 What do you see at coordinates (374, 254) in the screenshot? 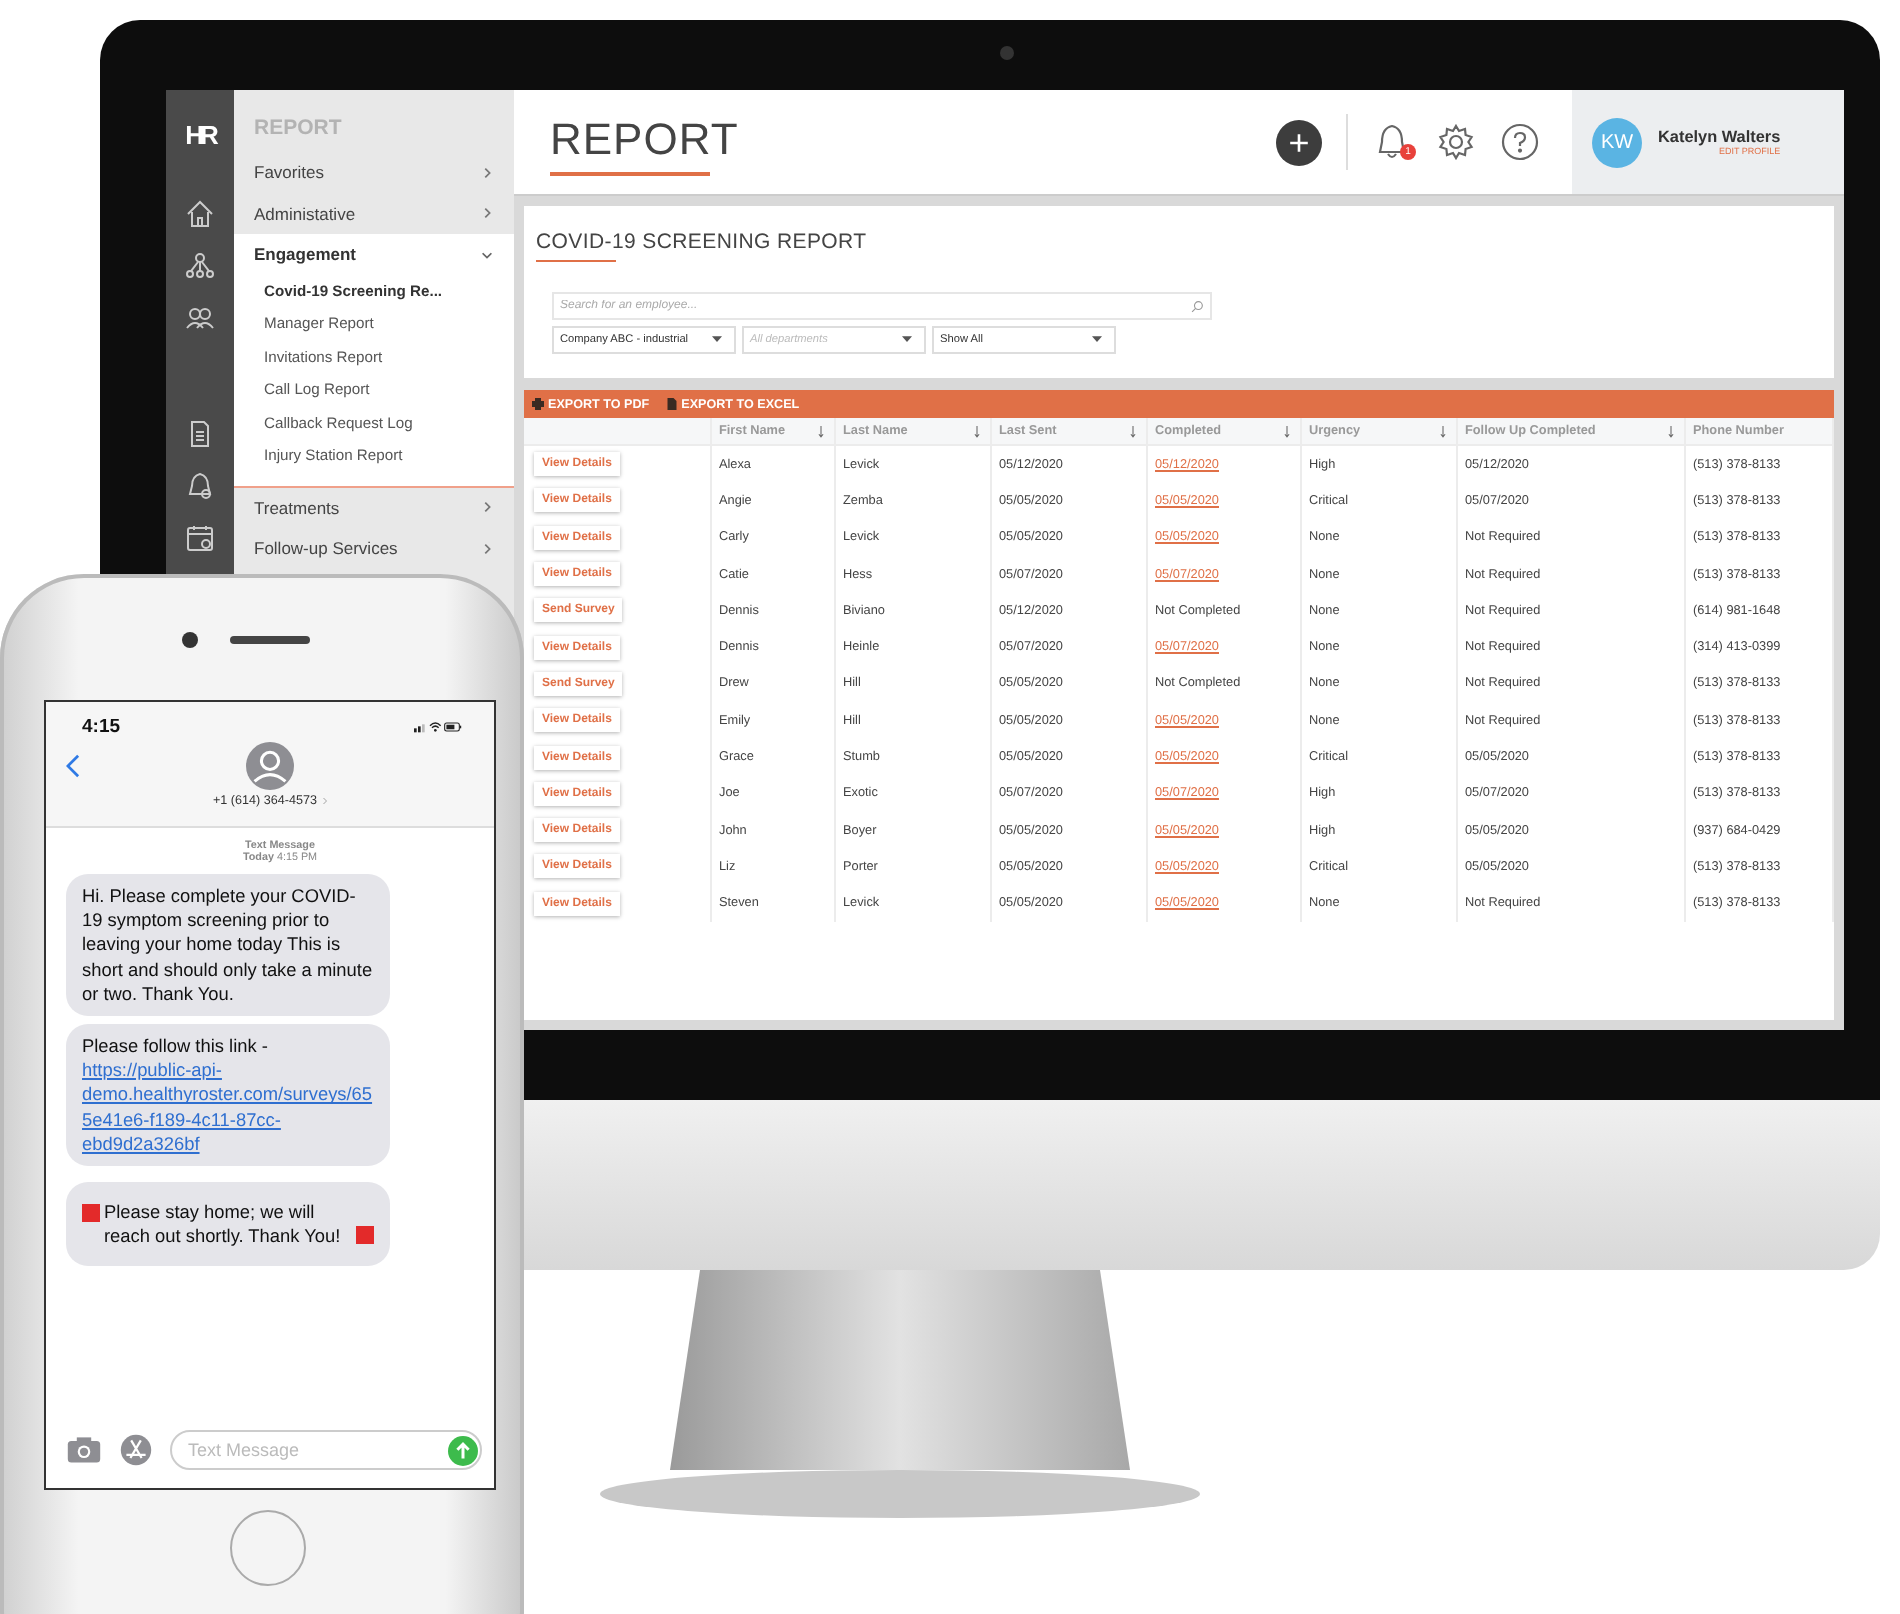
I see `sidebar-section: Engagement` at bounding box center [374, 254].